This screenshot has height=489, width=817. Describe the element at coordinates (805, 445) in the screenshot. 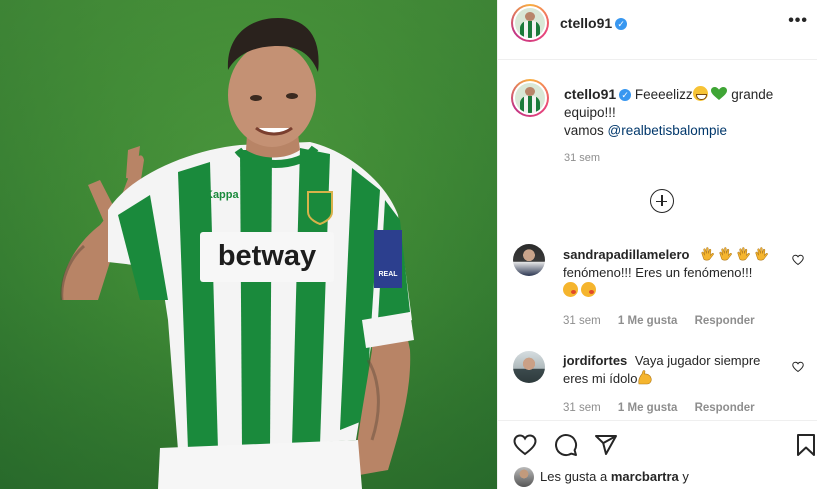

I see `bookmark-icon` at that location.